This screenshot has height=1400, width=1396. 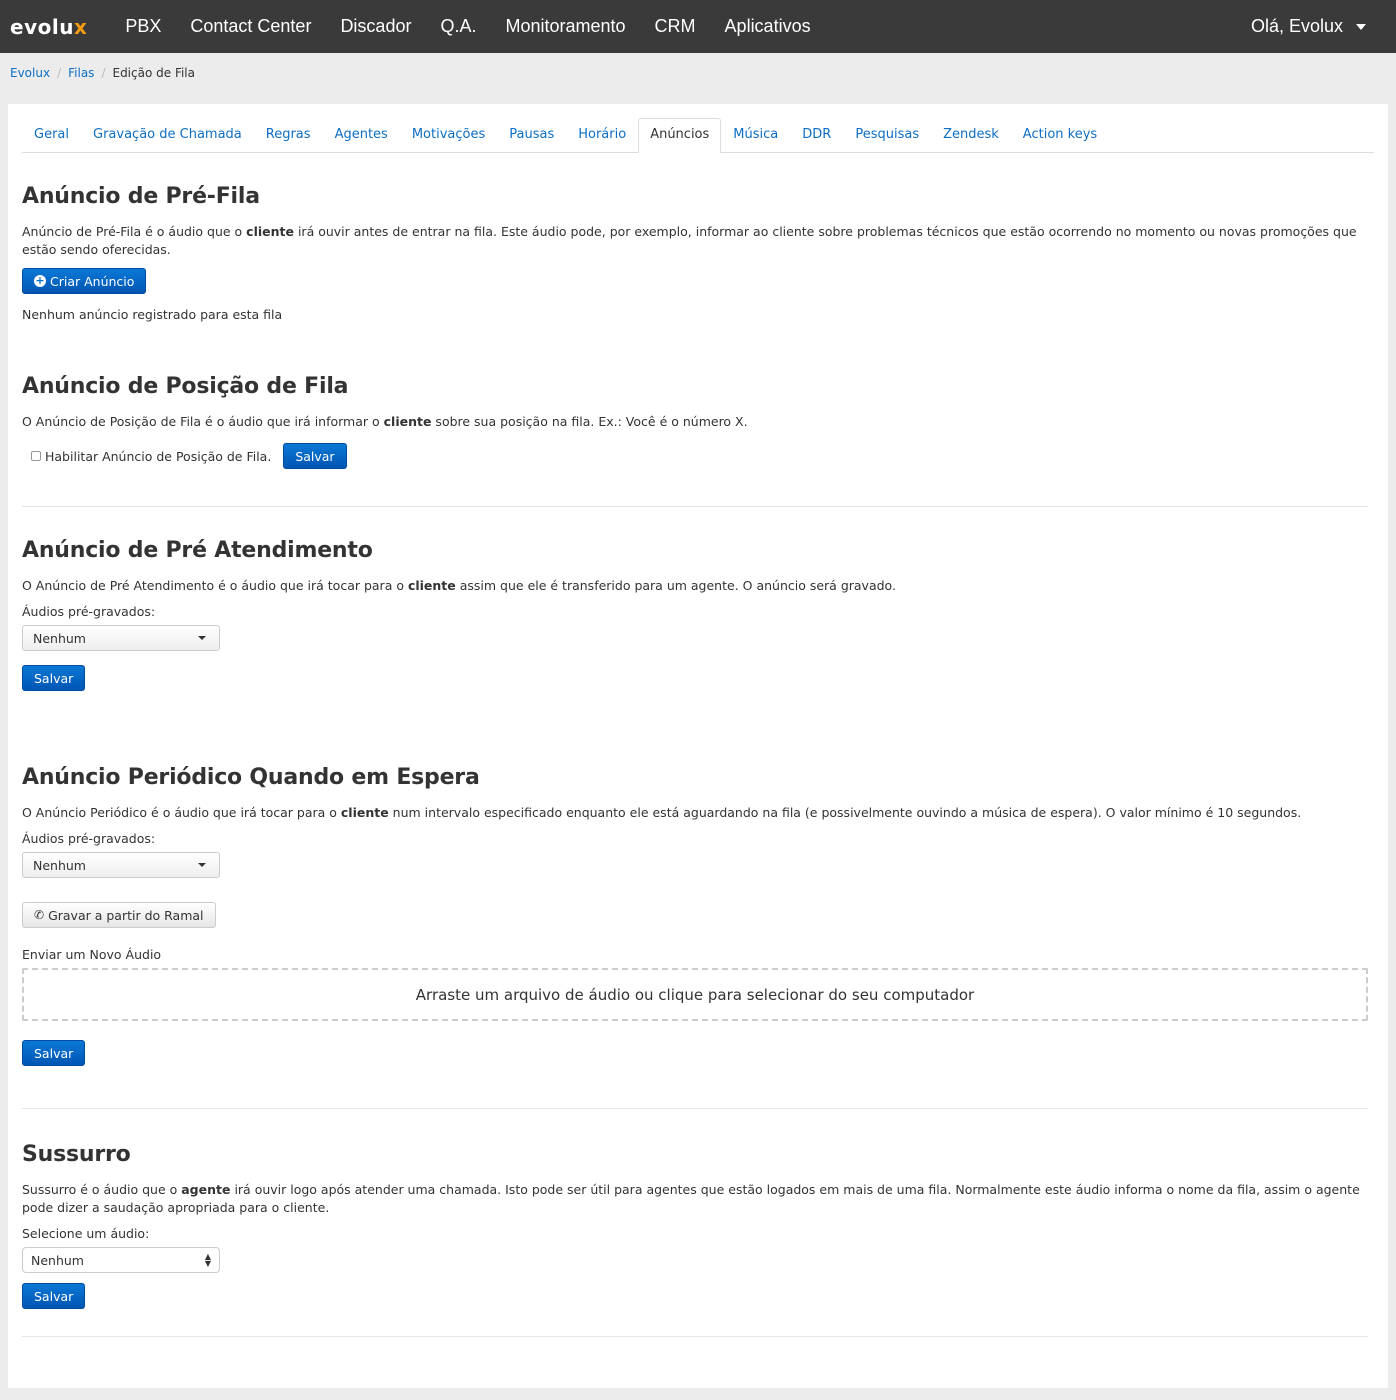 What do you see at coordinates (40, 280) in the screenshot?
I see `plus-circle-icon: +` at bounding box center [40, 280].